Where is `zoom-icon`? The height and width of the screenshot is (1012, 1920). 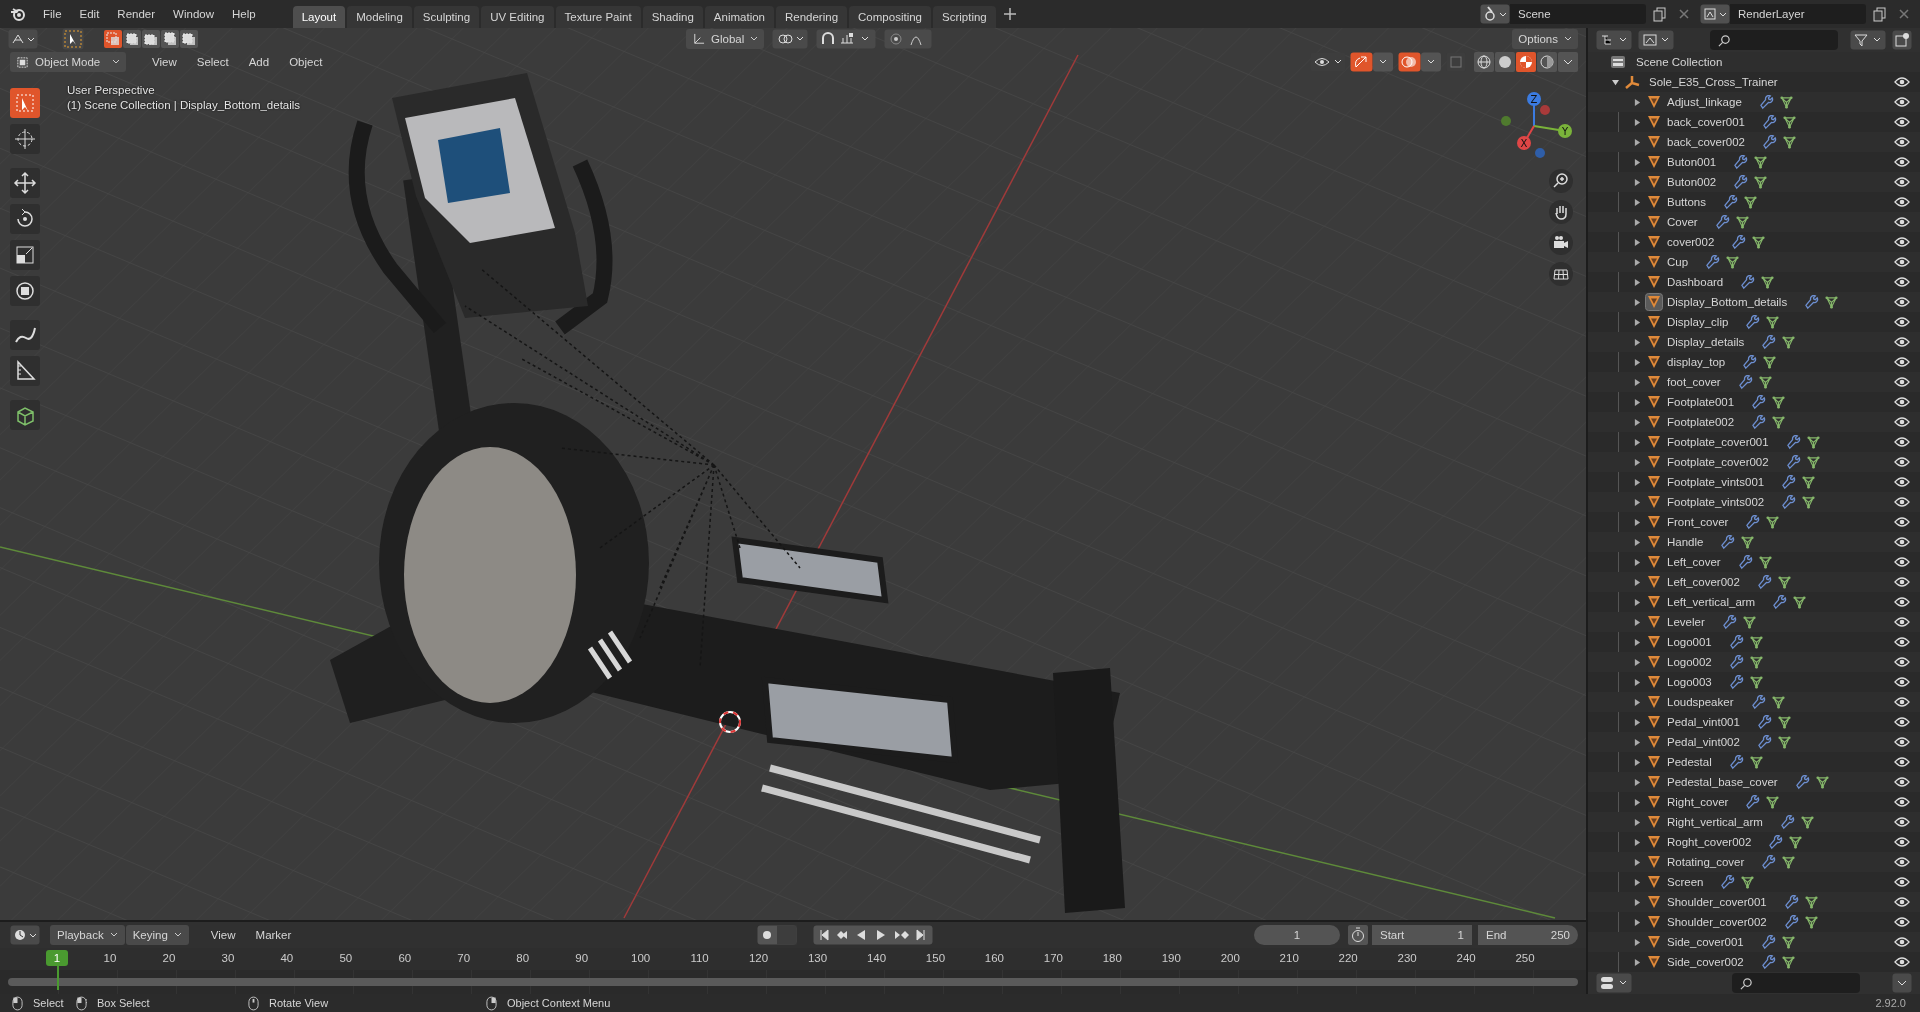
zoom-icon is located at coordinates (1561, 181).